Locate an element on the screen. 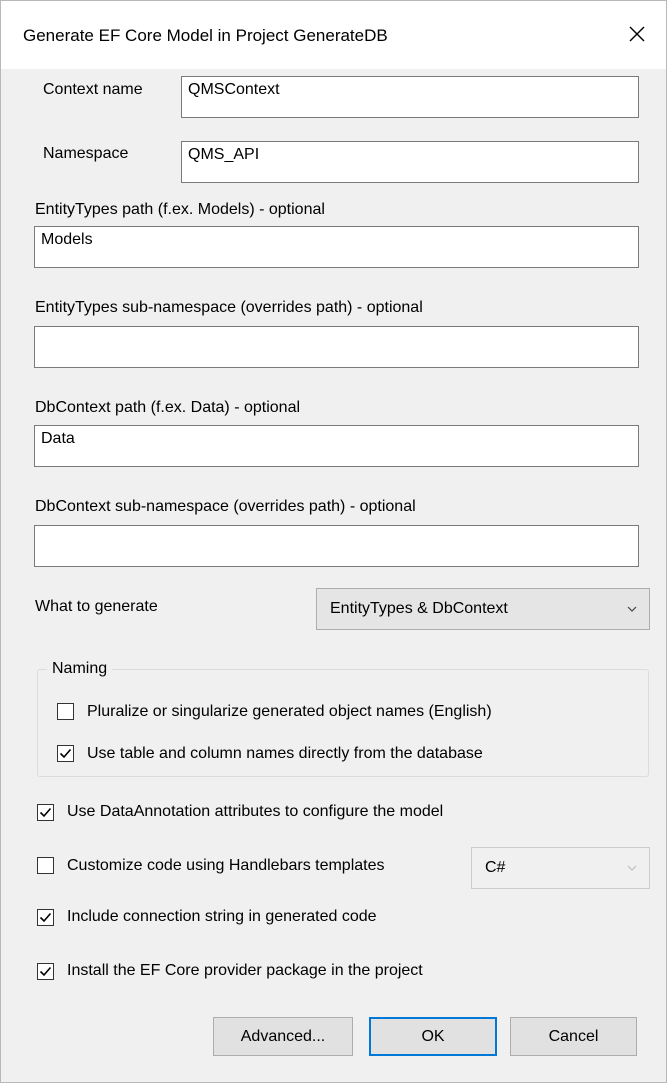 This screenshot has width=667, height=1083. handlebars-language-dropdown: C# is located at coordinates (560, 868).